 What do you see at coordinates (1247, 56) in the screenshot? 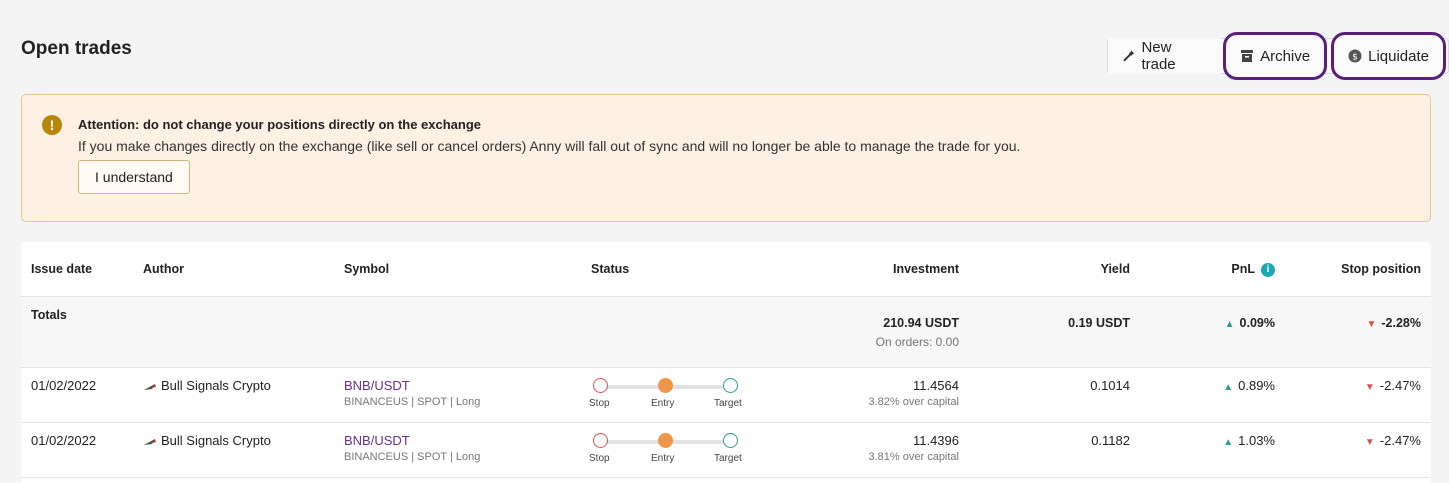
I see `archive-box-icon` at bounding box center [1247, 56].